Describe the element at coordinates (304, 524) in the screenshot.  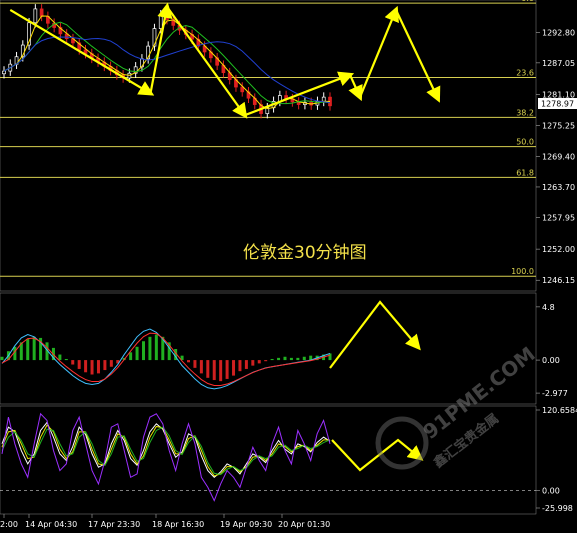
I see `time-tick-label-5: 20 Apr 01:30` at that location.